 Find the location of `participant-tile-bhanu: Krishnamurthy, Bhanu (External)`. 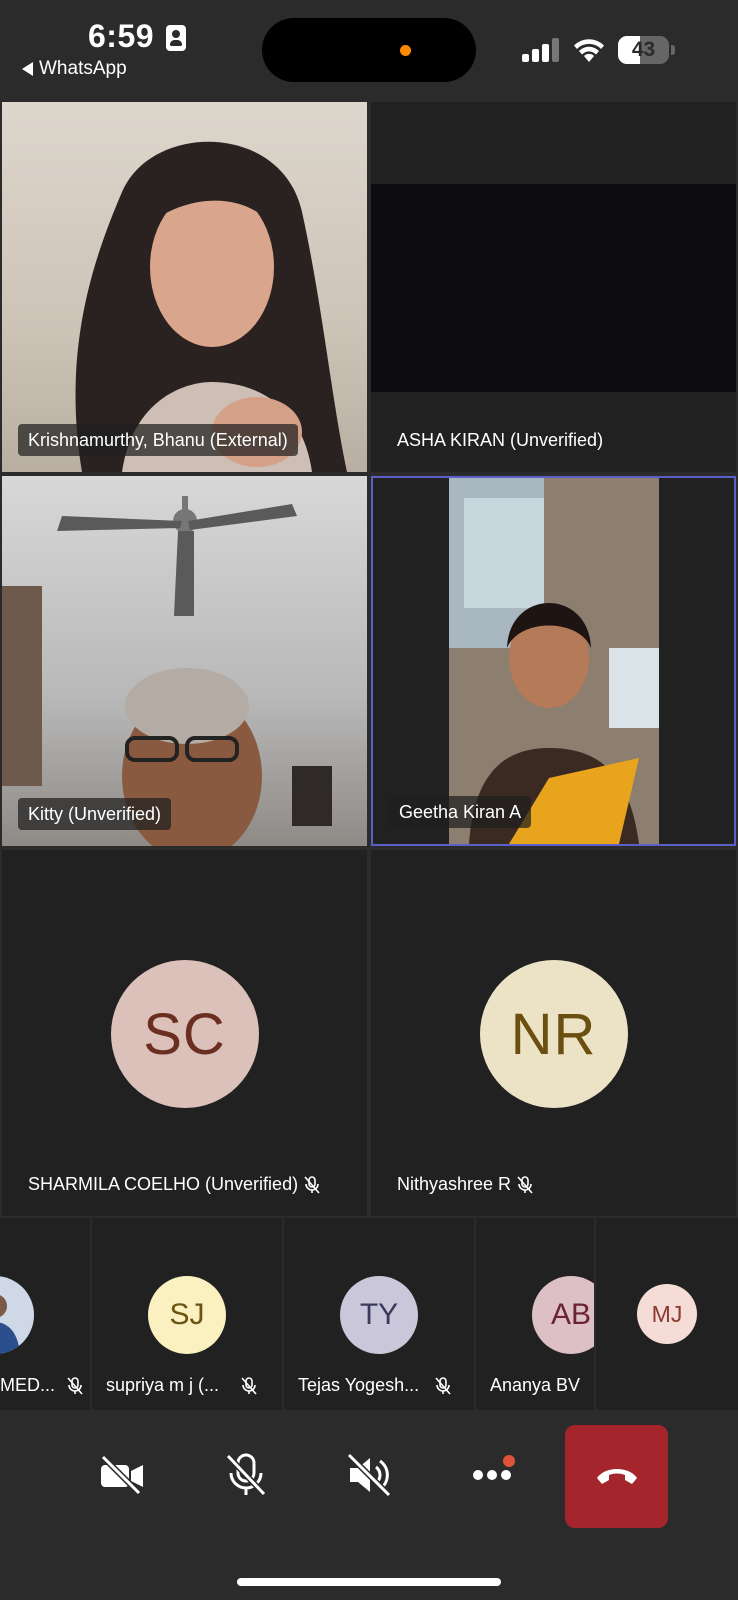

participant-tile-bhanu: Krishnamurthy, Bhanu (External) is located at coordinates (184, 287).